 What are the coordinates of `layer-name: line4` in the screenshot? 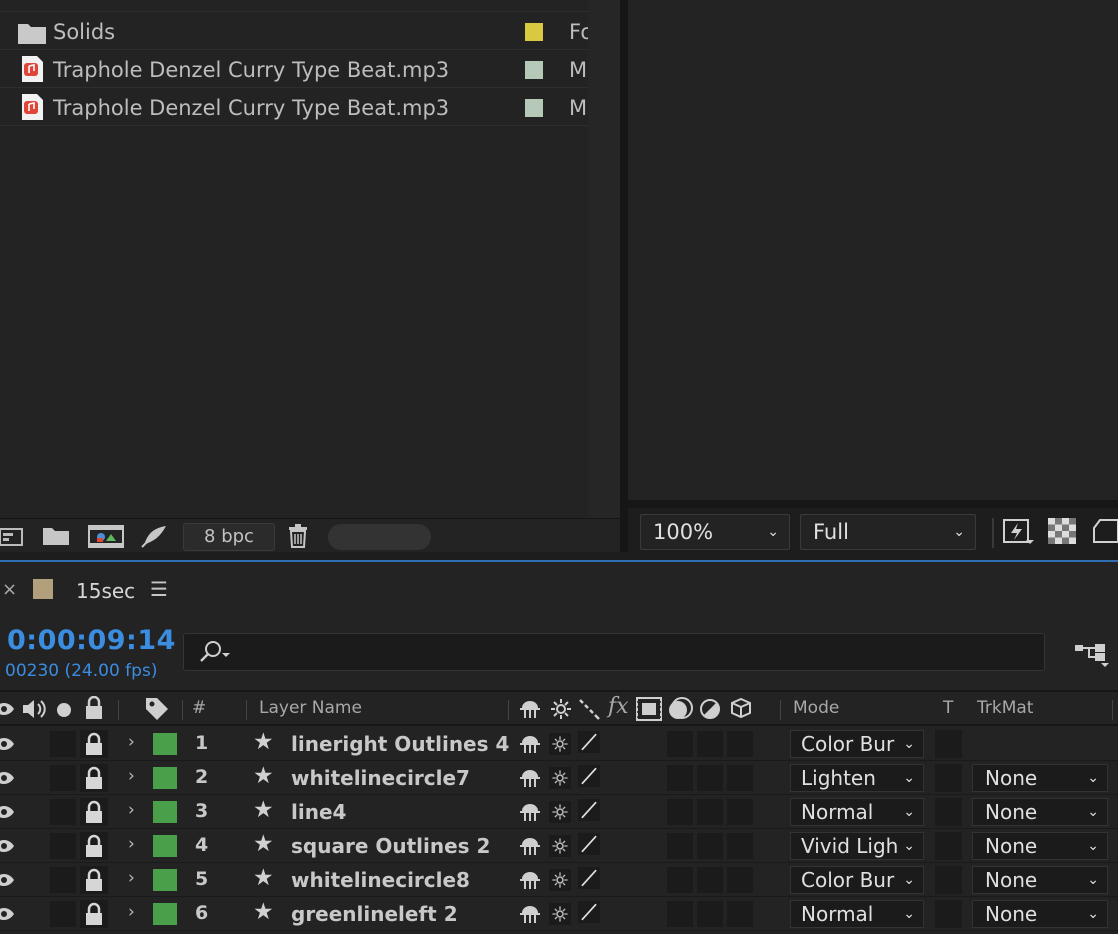 It's located at (318, 812).